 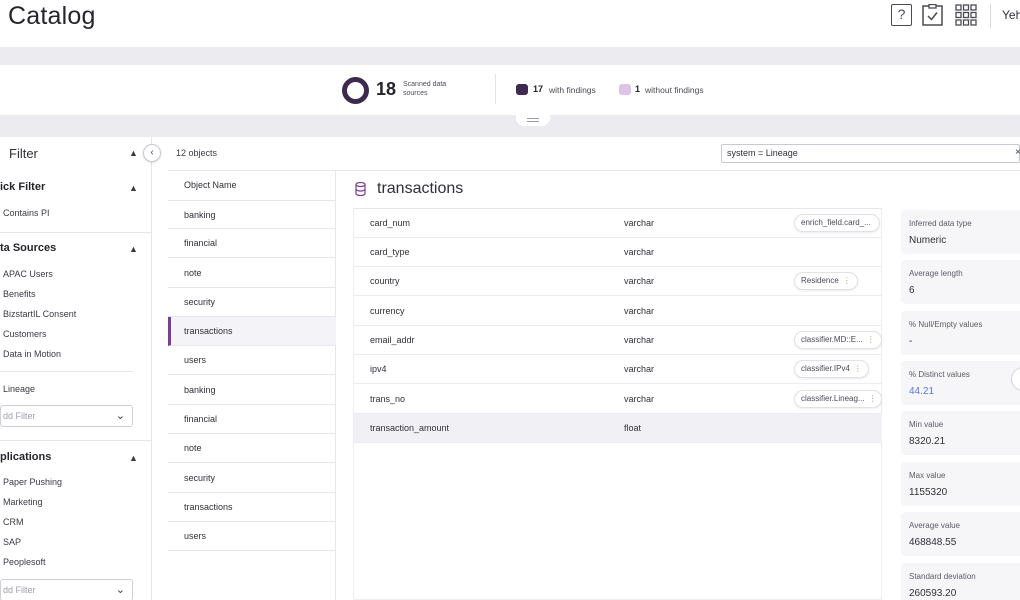 I want to click on help-icon: ?, so click(x=901, y=15).